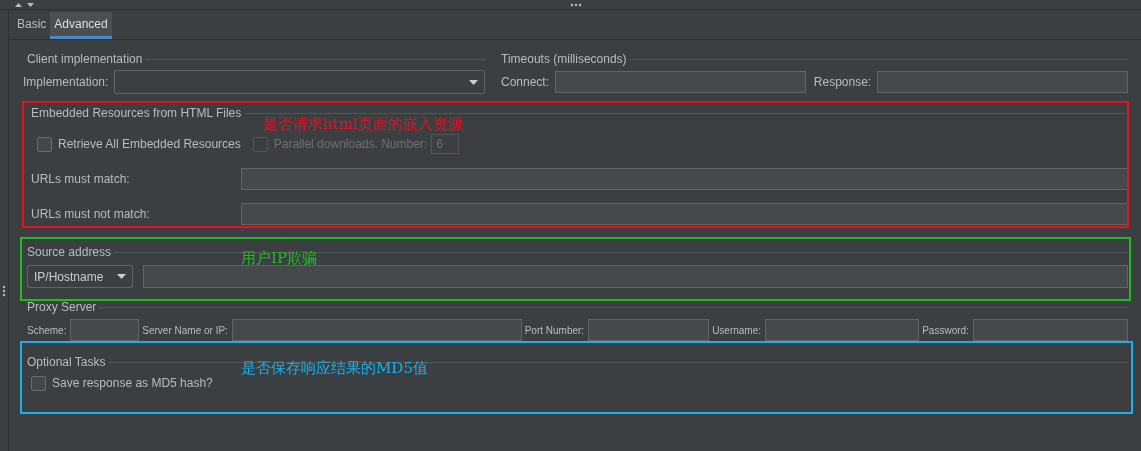  Describe the element at coordinates (91, 214) in the screenshot. I see `field-label: URLs must not match:` at that location.